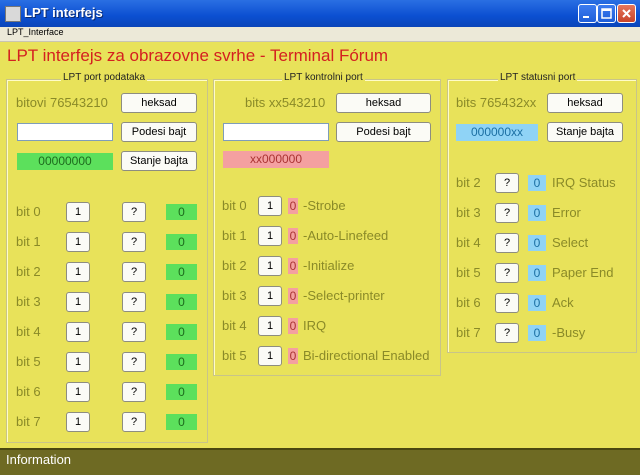 This screenshot has width=640, height=475. I want to click on status-port-bit-description: IRQ Status, so click(584, 182).